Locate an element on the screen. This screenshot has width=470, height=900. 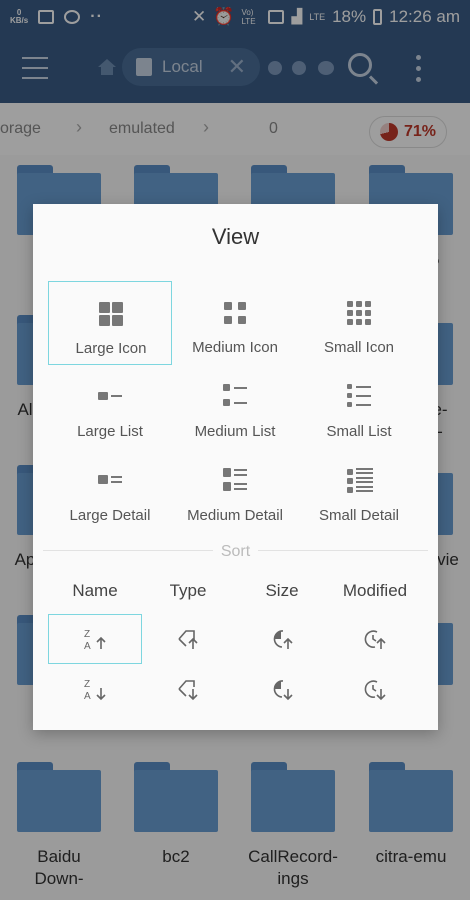
sort-az-descending-icon: Z A is located at coordinates (95, 690).